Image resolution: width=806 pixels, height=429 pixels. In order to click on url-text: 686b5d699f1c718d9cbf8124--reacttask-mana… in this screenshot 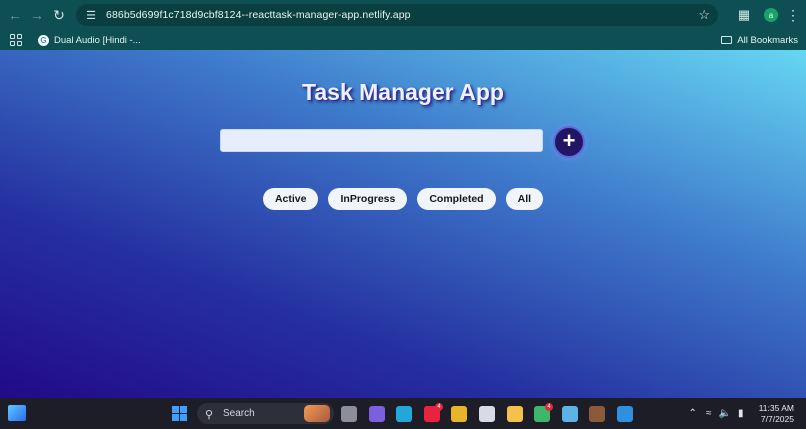, I will do `click(258, 15)`.